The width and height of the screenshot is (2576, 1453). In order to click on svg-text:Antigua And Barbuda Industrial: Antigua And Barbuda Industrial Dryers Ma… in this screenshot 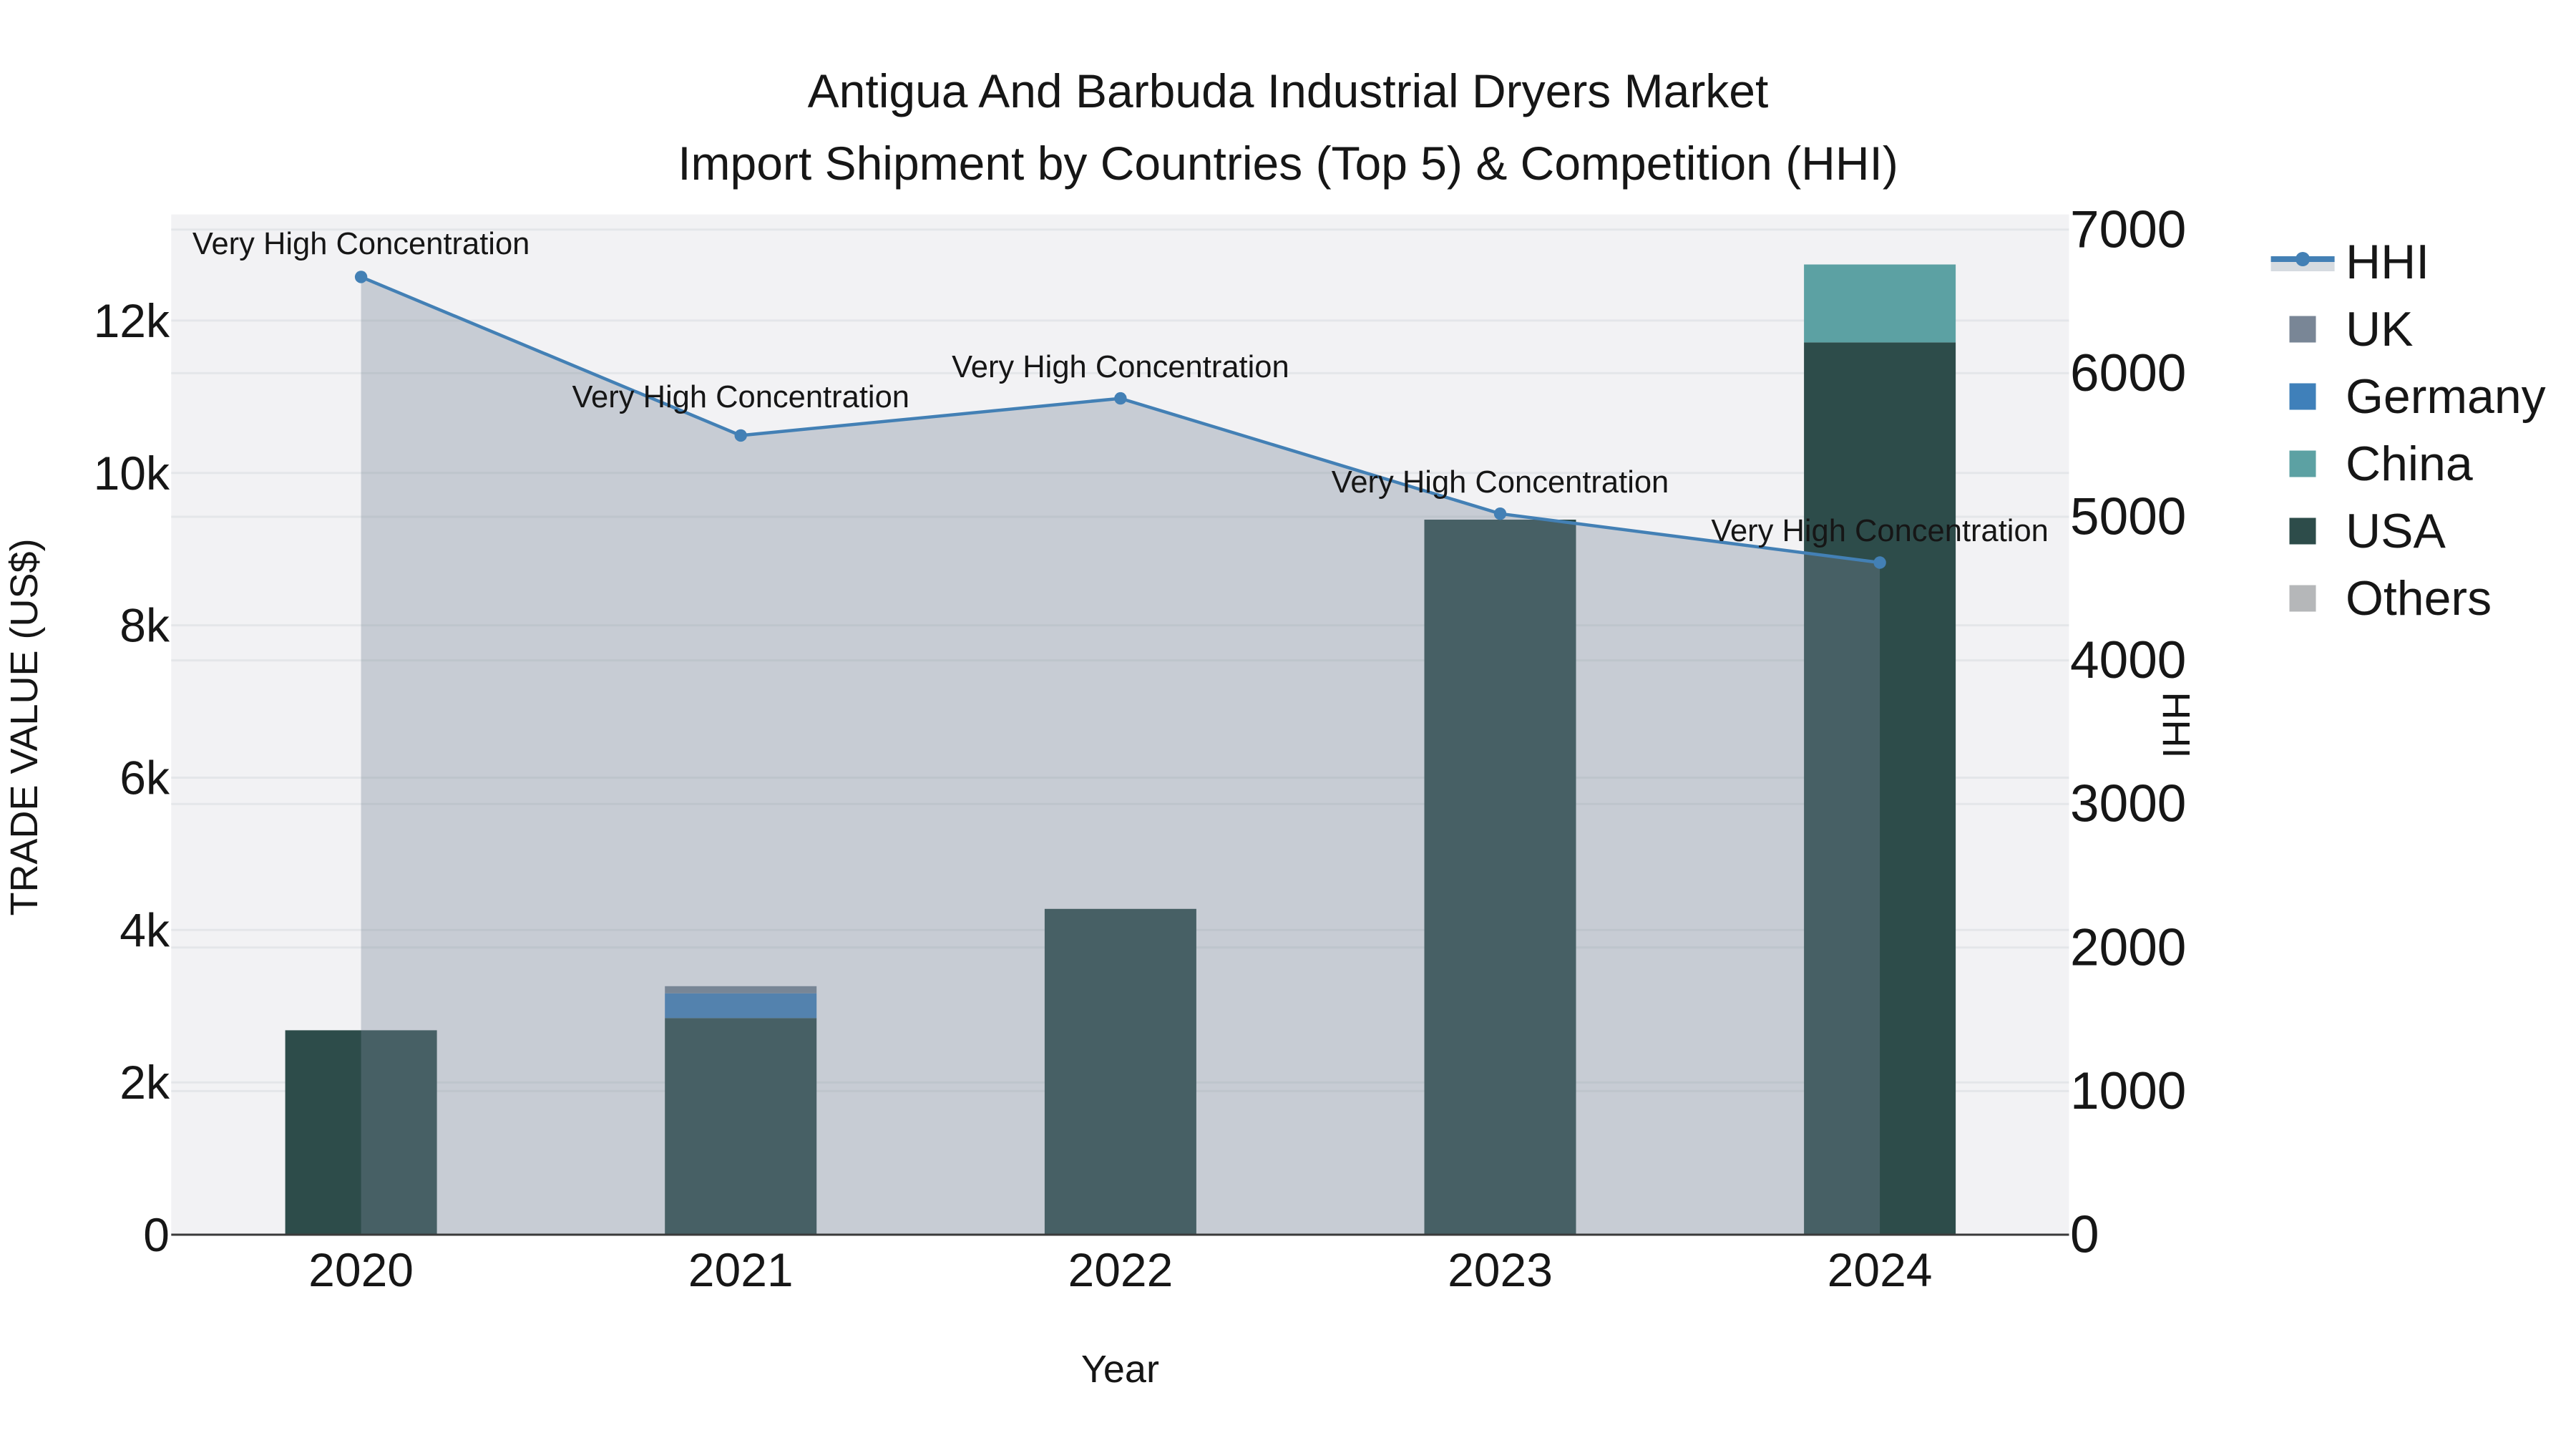, I will do `click(1288, 90)`.